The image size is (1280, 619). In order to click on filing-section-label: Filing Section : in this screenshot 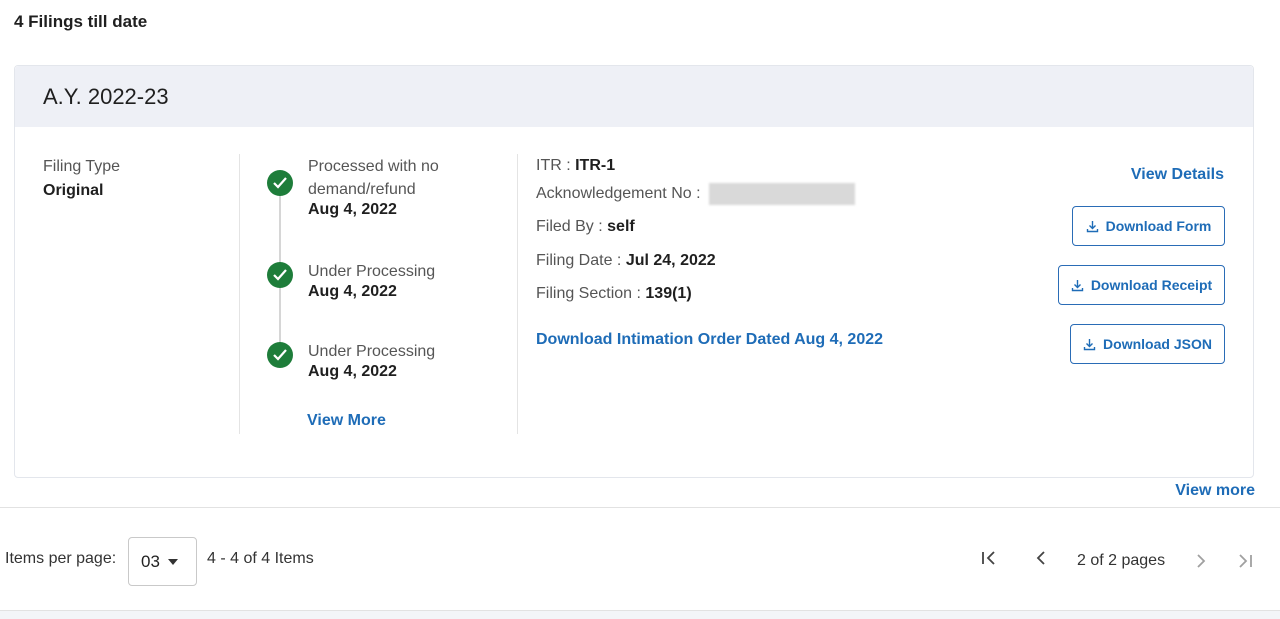, I will do `click(591, 293)`.